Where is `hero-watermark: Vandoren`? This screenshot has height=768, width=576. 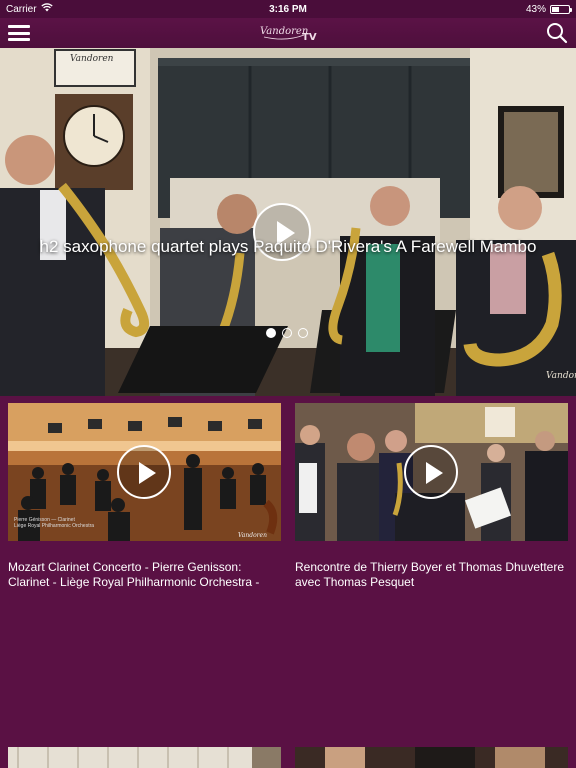
hero-watermark: Vandoren is located at coordinates (561, 376).